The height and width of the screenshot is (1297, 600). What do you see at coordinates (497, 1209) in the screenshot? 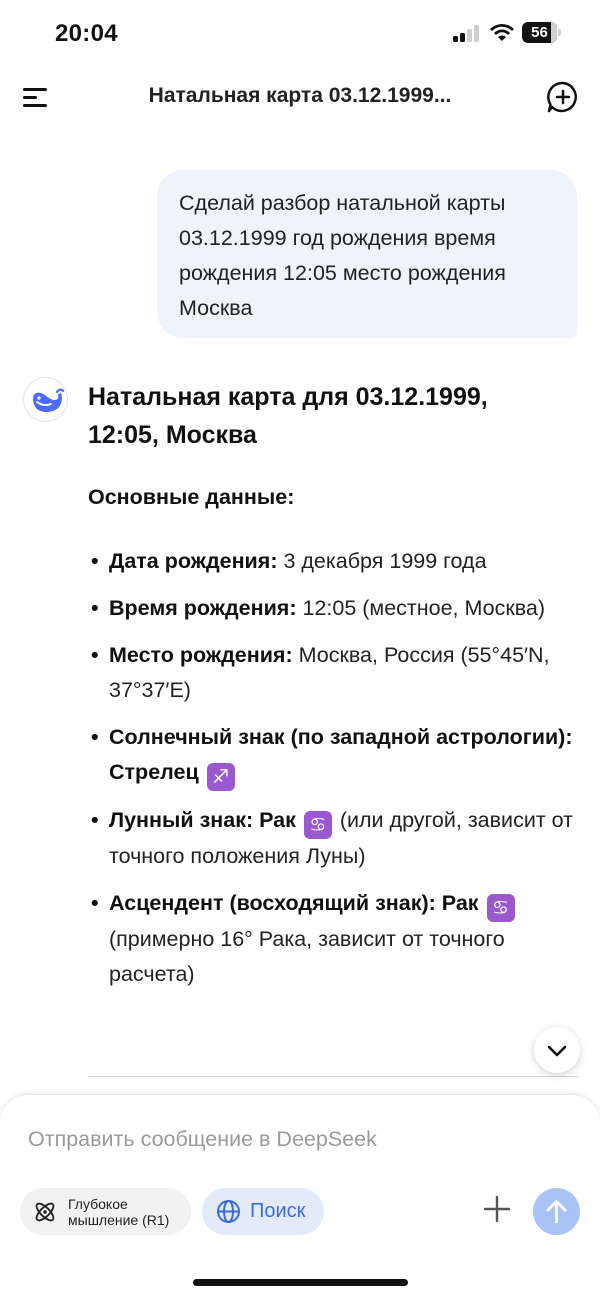
I see `plus-icon` at bounding box center [497, 1209].